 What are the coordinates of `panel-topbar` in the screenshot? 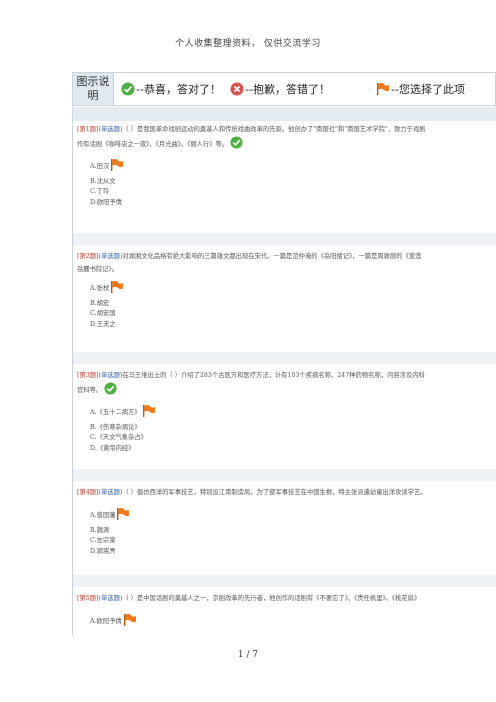 It's located at (284, 114).